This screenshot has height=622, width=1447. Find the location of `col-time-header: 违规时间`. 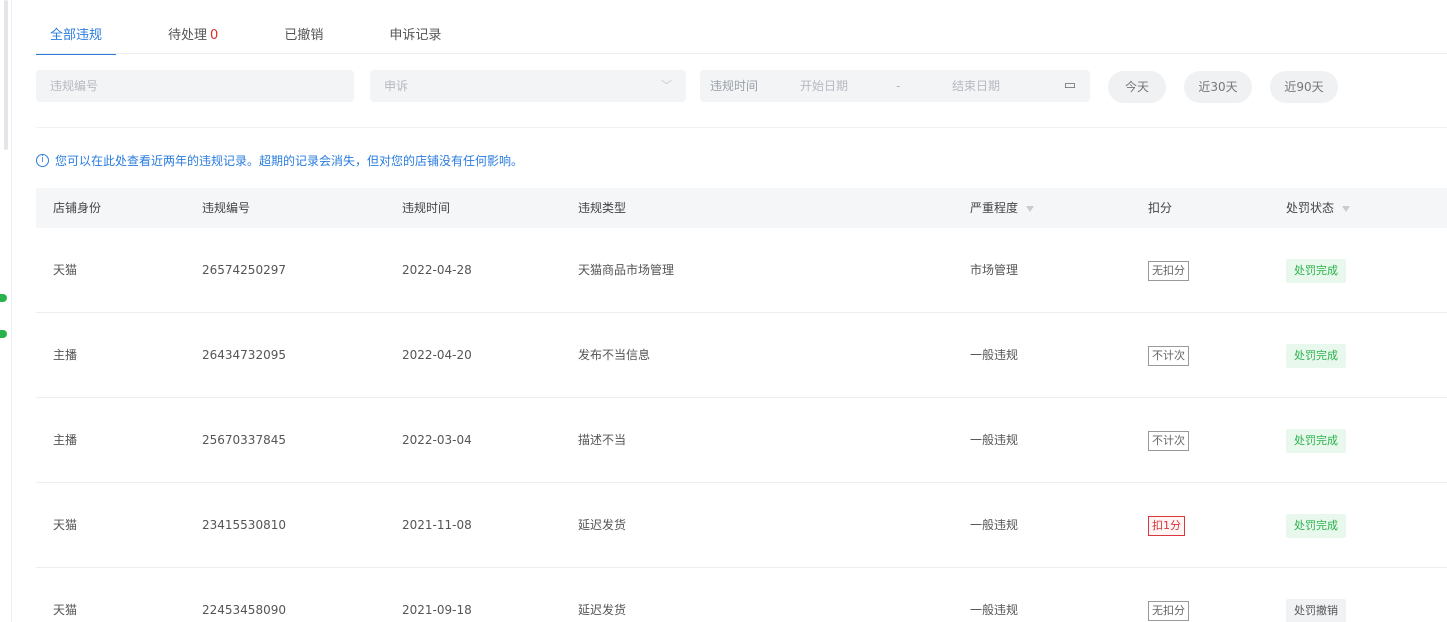

col-time-header: 违规时间 is located at coordinates (426, 208).